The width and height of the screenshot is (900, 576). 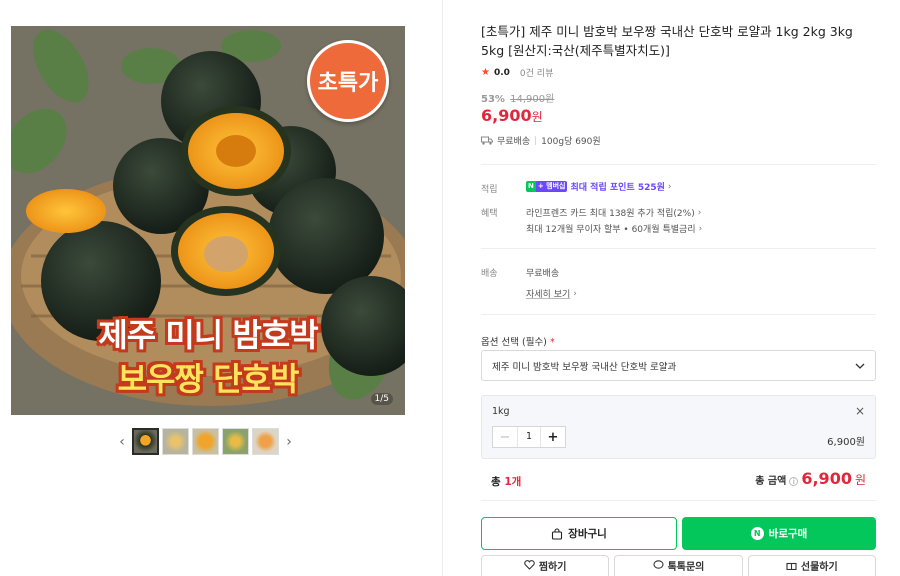 What do you see at coordinates (553, 437) in the screenshot?
I see `quantity-plus-button: +` at bounding box center [553, 437].